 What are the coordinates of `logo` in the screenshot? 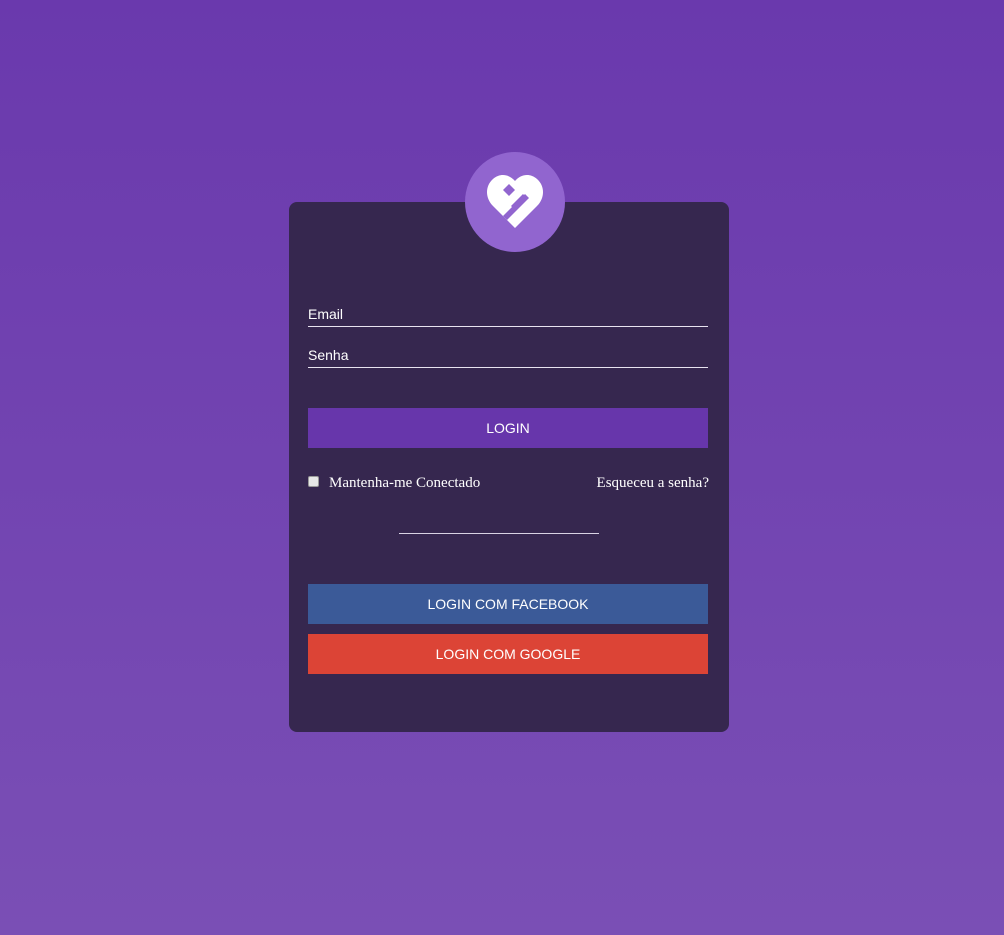 It's located at (515, 202).